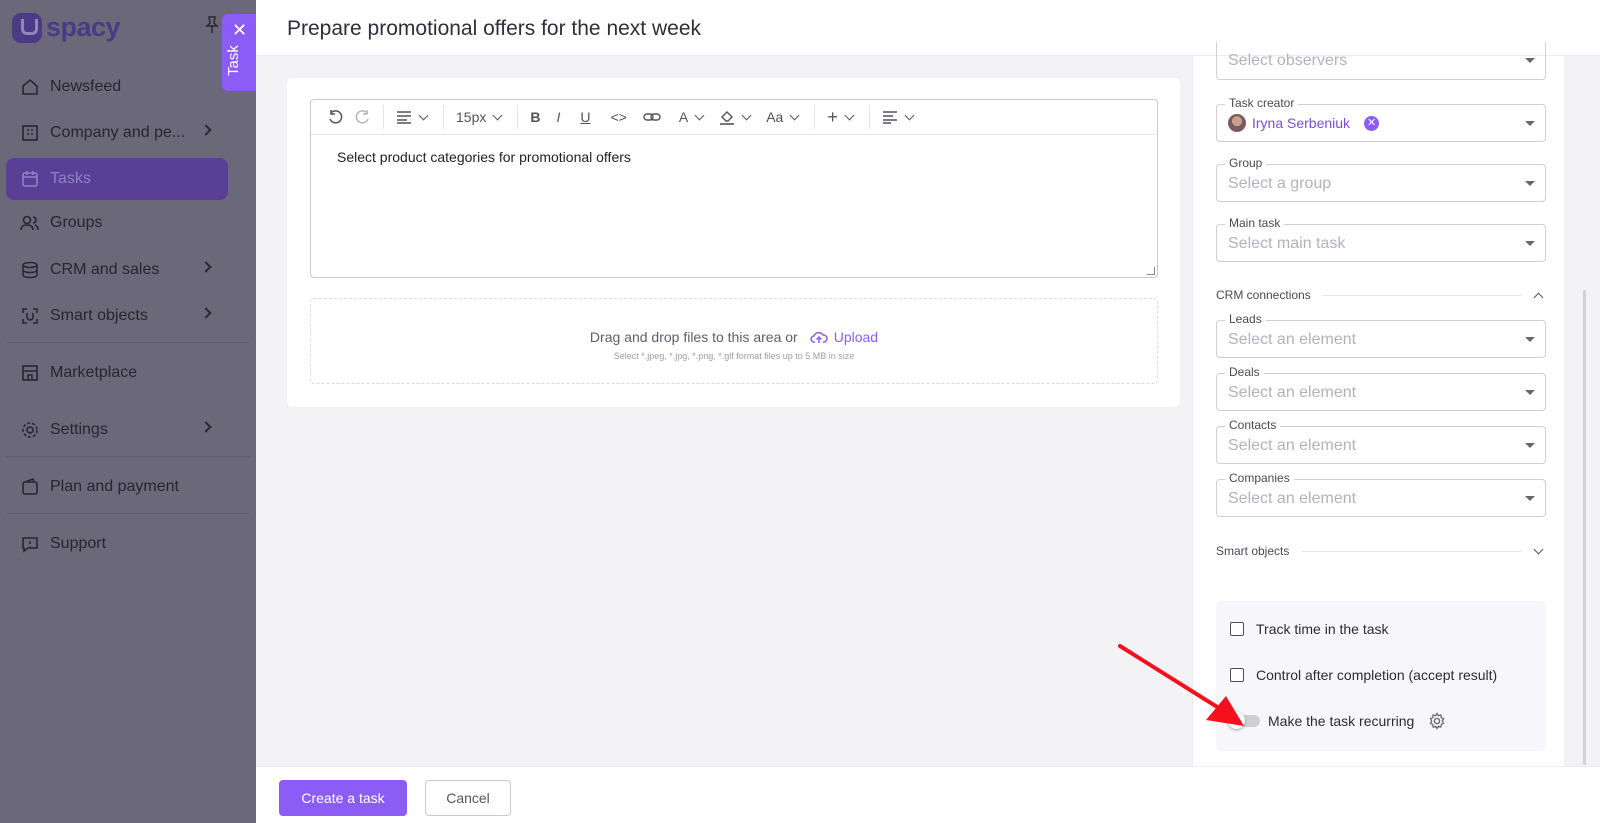 The image size is (1600, 823). What do you see at coordinates (1287, 243) in the screenshot?
I see `main-task-placeholder: Select main task` at bounding box center [1287, 243].